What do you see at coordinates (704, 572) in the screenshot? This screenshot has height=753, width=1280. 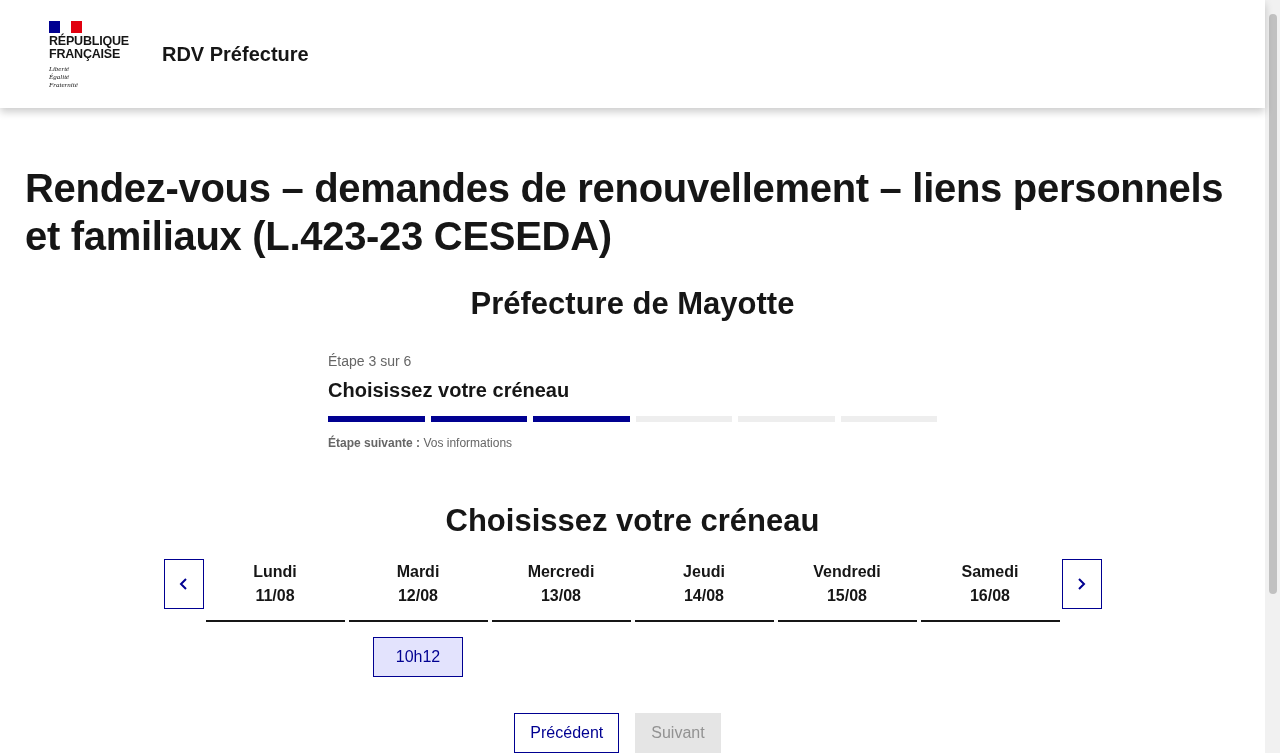 I see `day-name: Jeudi` at bounding box center [704, 572].